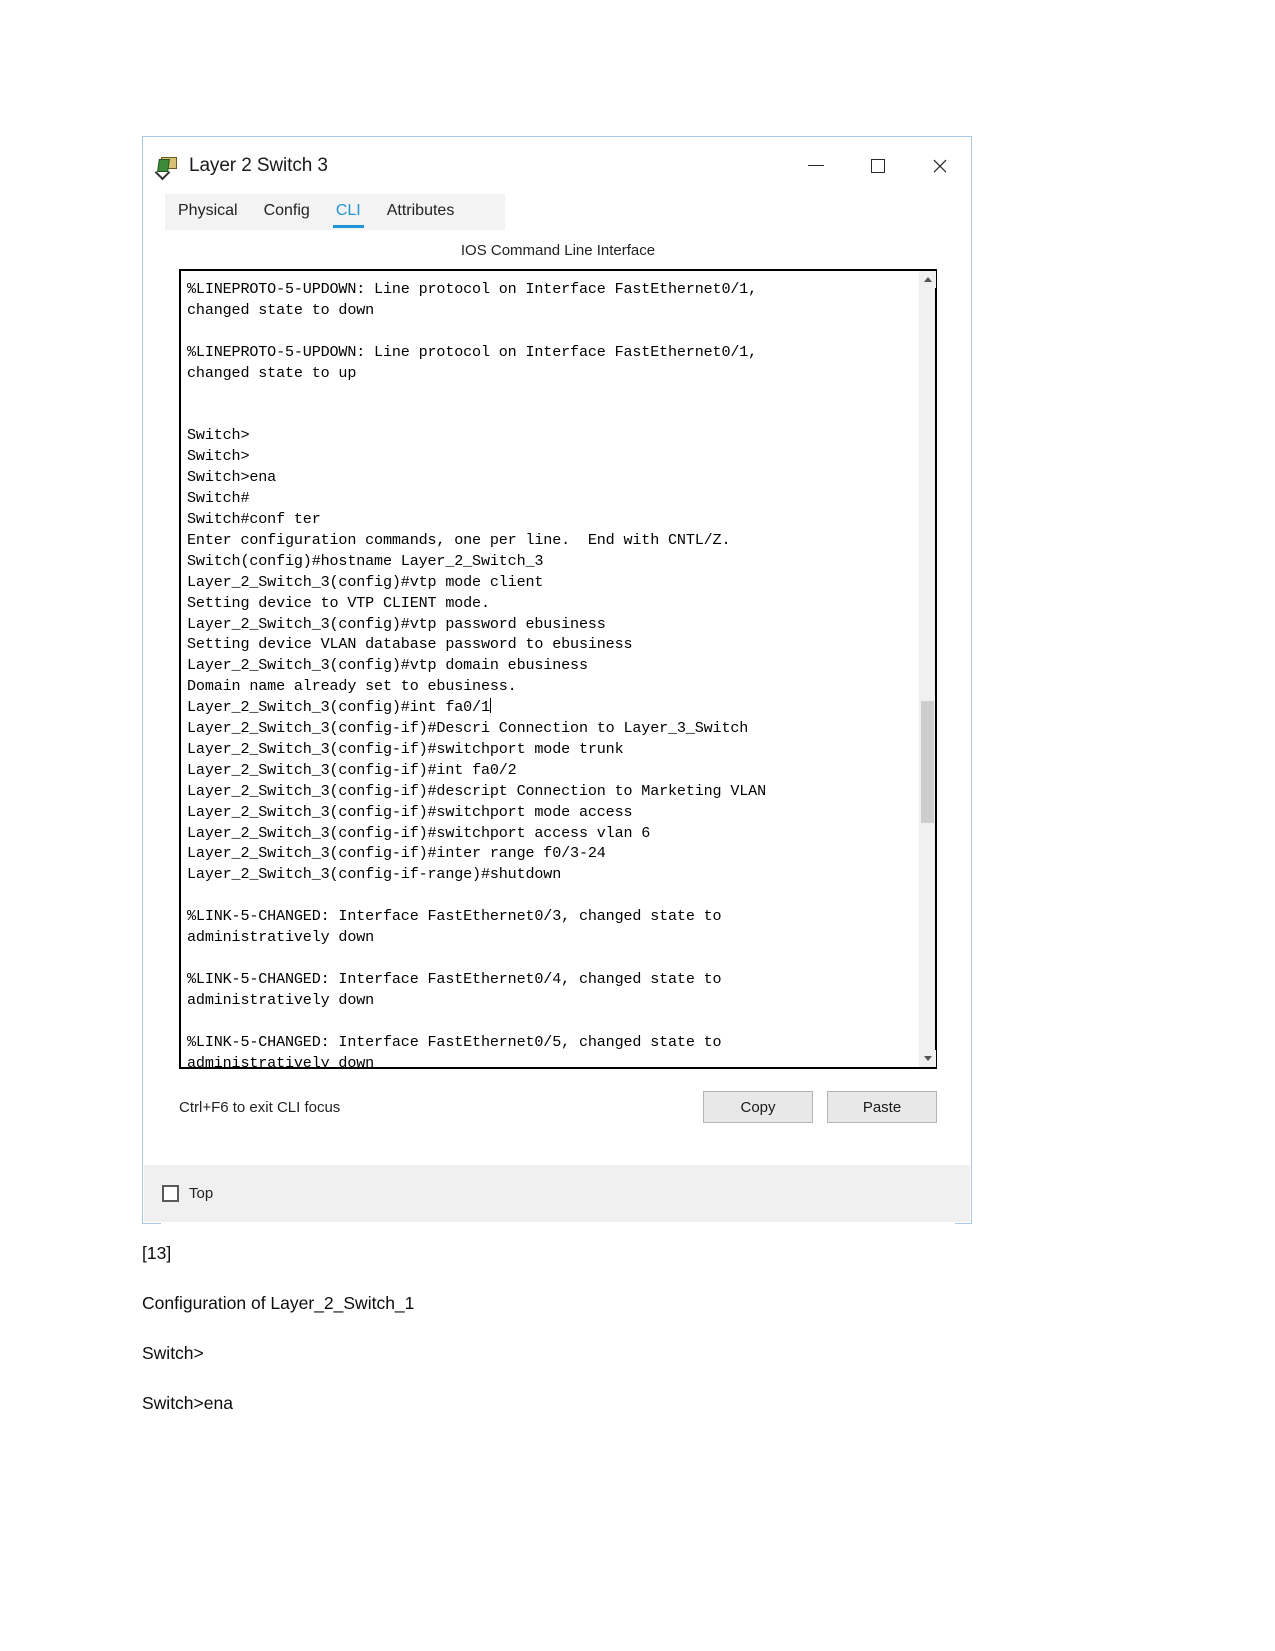  I want to click on scrollbar-thumb, so click(927, 762).